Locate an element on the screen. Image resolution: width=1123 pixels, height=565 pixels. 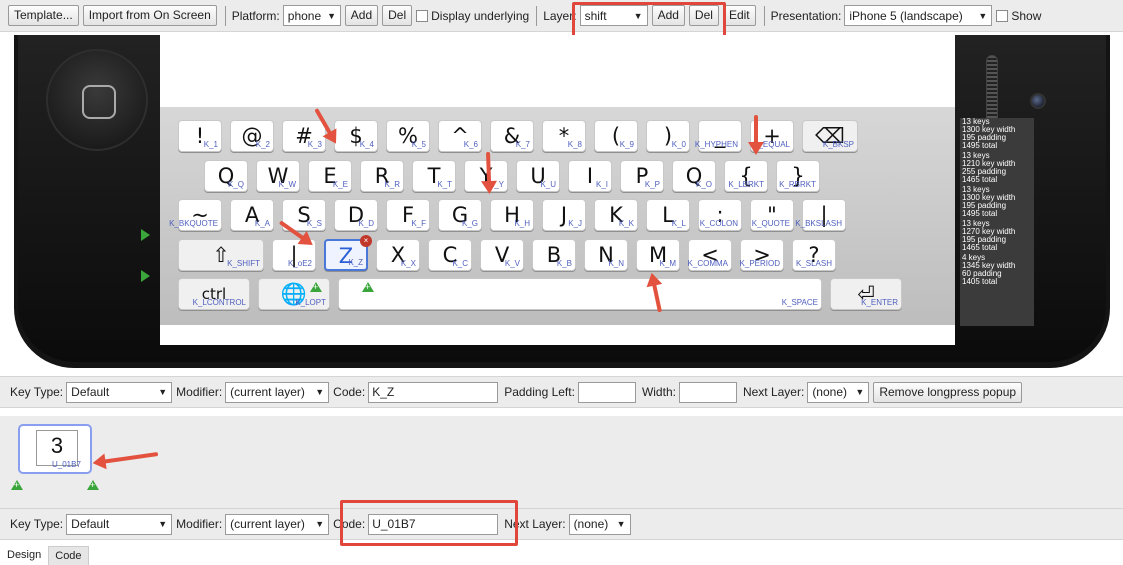
key-code: K_QUOTE is located at coordinates (770, 223).